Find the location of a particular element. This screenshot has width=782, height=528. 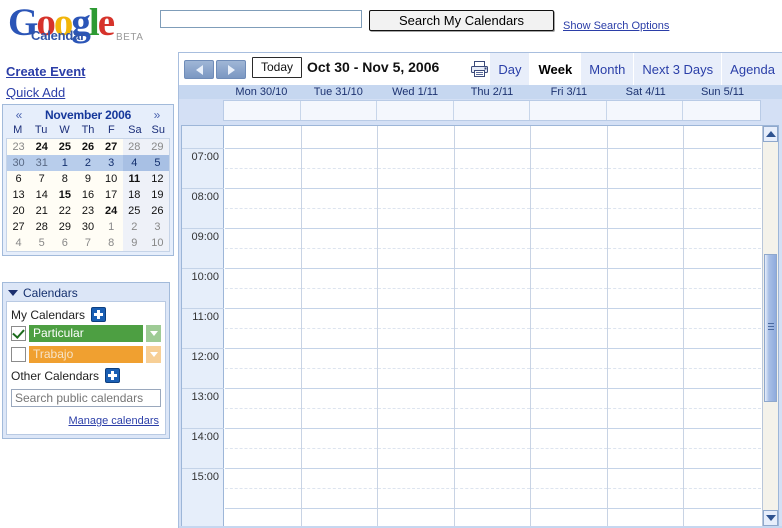

print-icon is located at coordinates (479, 69).